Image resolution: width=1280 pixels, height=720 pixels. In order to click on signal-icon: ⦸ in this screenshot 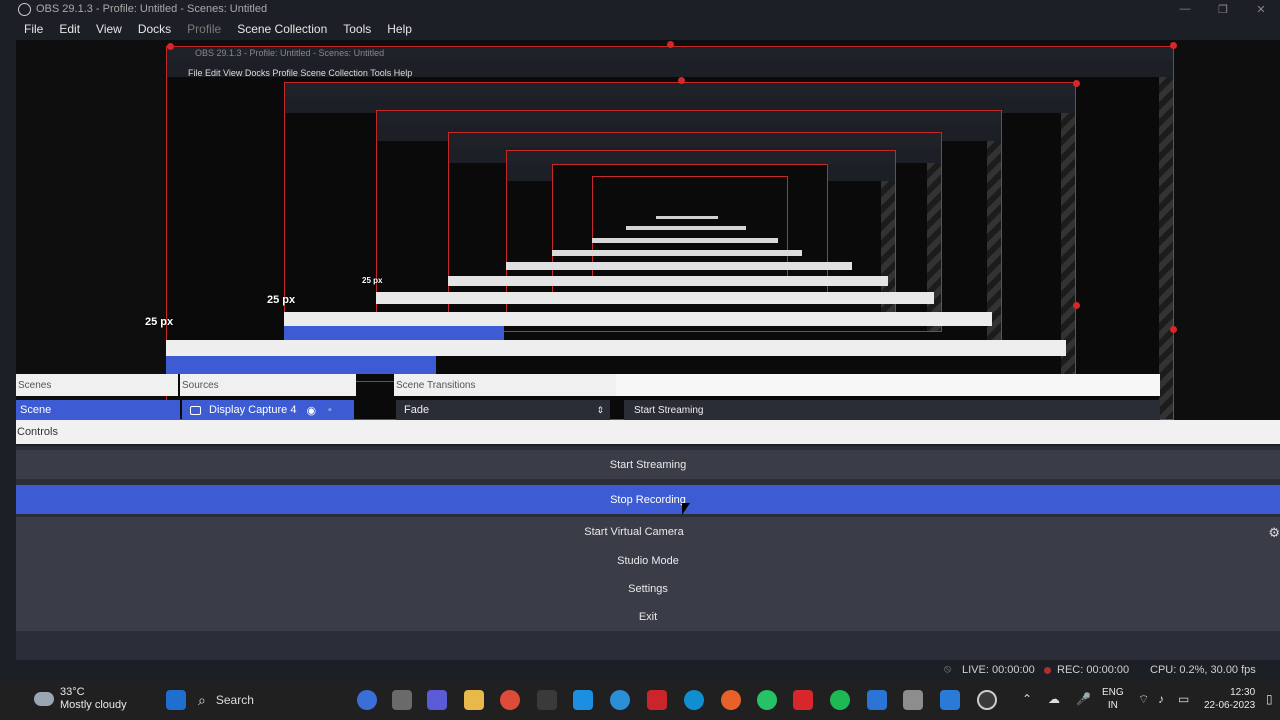, I will do `click(948, 669)`.